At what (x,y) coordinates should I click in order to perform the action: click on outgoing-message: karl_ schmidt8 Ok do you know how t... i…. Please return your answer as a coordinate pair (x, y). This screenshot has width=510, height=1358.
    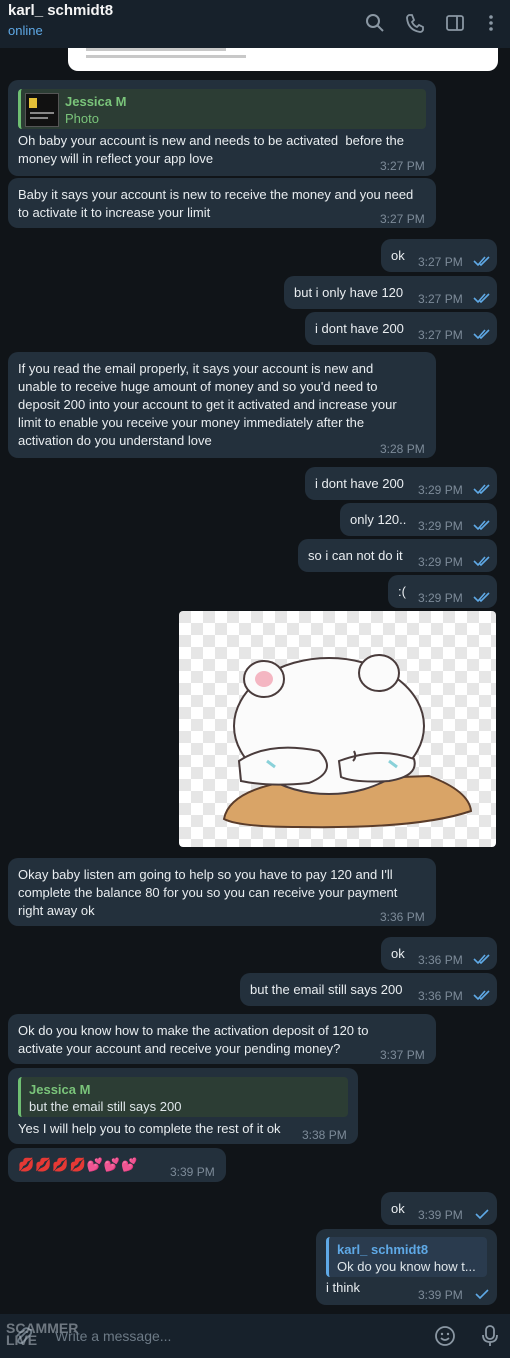
    Looking at the image, I should click on (406, 1267).